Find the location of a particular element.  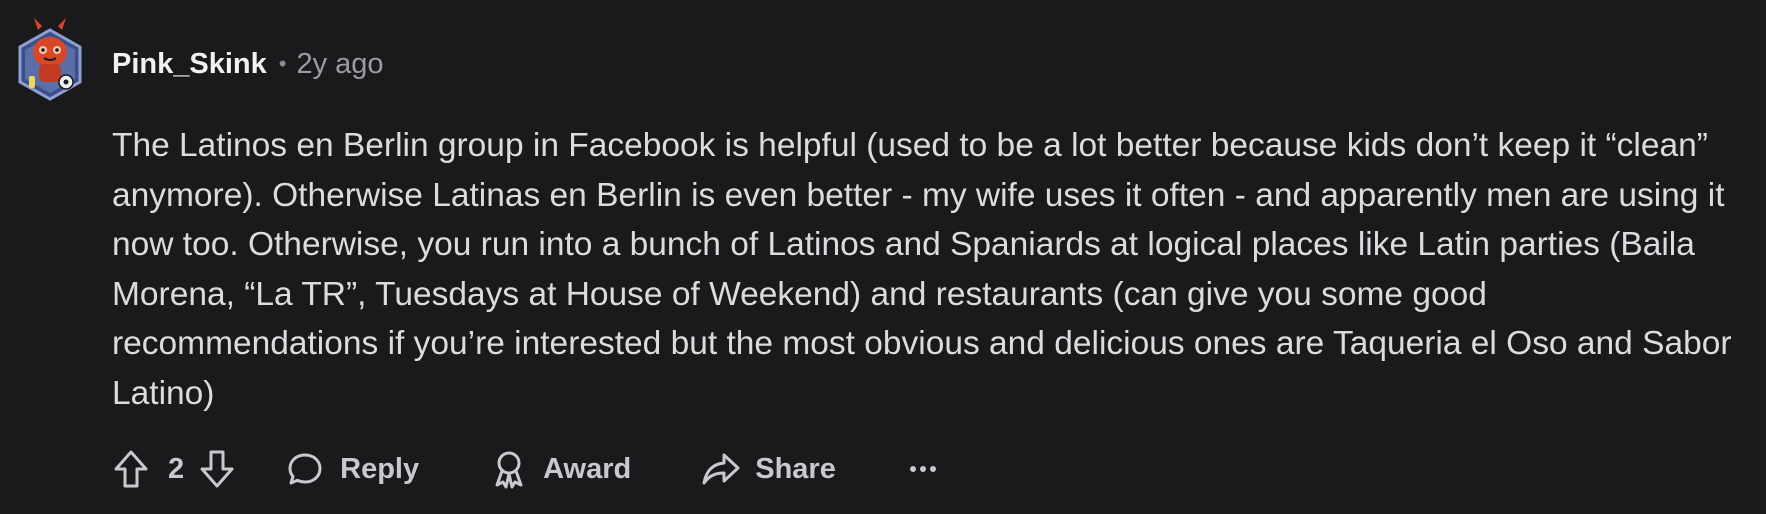

share-label: Share is located at coordinates (795, 468).